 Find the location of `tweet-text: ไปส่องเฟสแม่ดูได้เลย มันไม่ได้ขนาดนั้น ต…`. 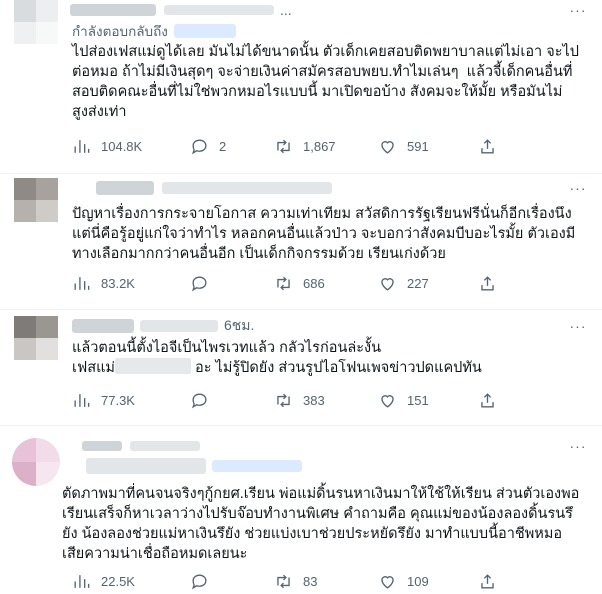

tweet-text: ไปส่องเฟสแม่ดูได้เลย มันไม่ได้ขนาดนั้น ต… is located at coordinates (325, 82).